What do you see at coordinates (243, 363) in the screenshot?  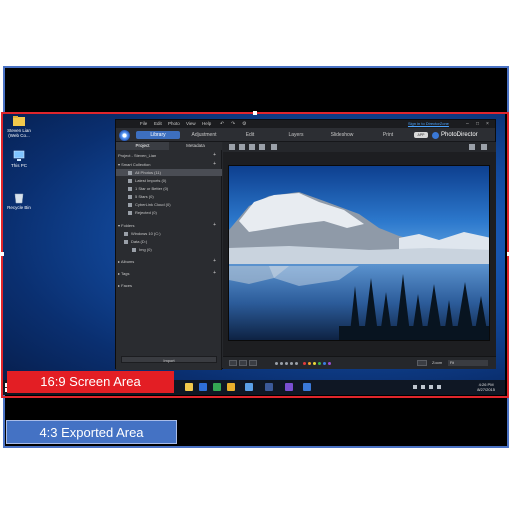 I see `flag-reject-button` at bounding box center [243, 363].